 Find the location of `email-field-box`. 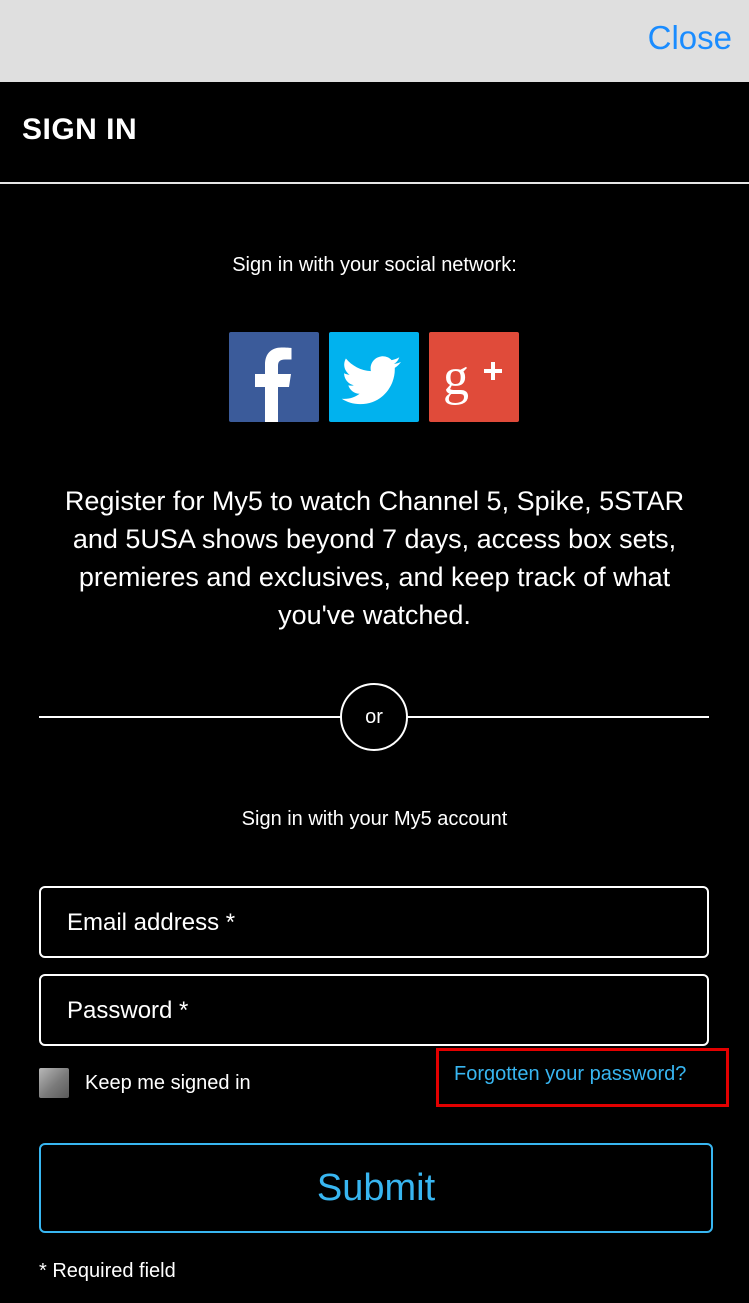

email-field-box is located at coordinates (374, 922).